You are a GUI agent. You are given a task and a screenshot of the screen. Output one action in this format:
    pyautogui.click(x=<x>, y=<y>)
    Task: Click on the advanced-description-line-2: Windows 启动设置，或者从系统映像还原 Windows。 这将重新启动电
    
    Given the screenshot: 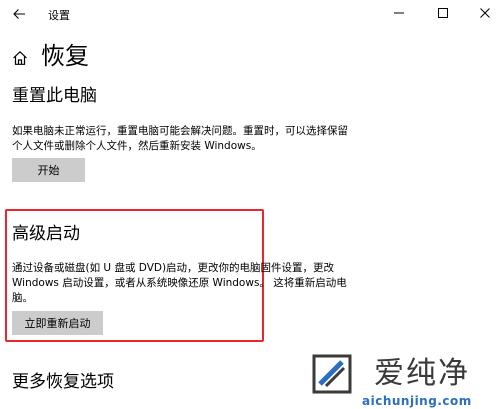 What is the action you would take?
    pyautogui.click(x=179, y=283)
    